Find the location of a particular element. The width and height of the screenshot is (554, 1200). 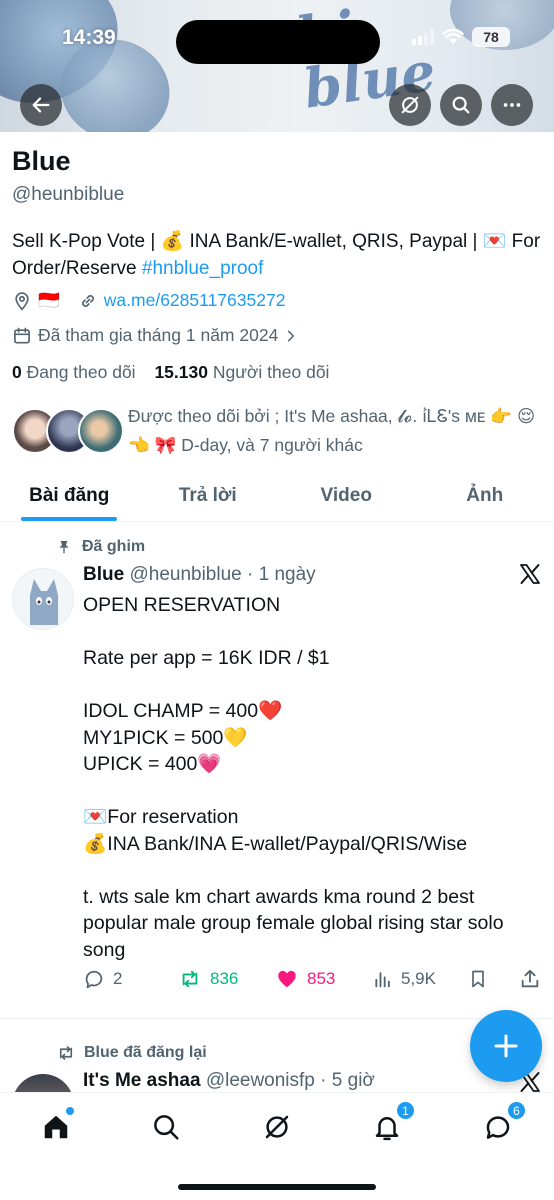

calendar-icon is located at coordinates (22, 335).